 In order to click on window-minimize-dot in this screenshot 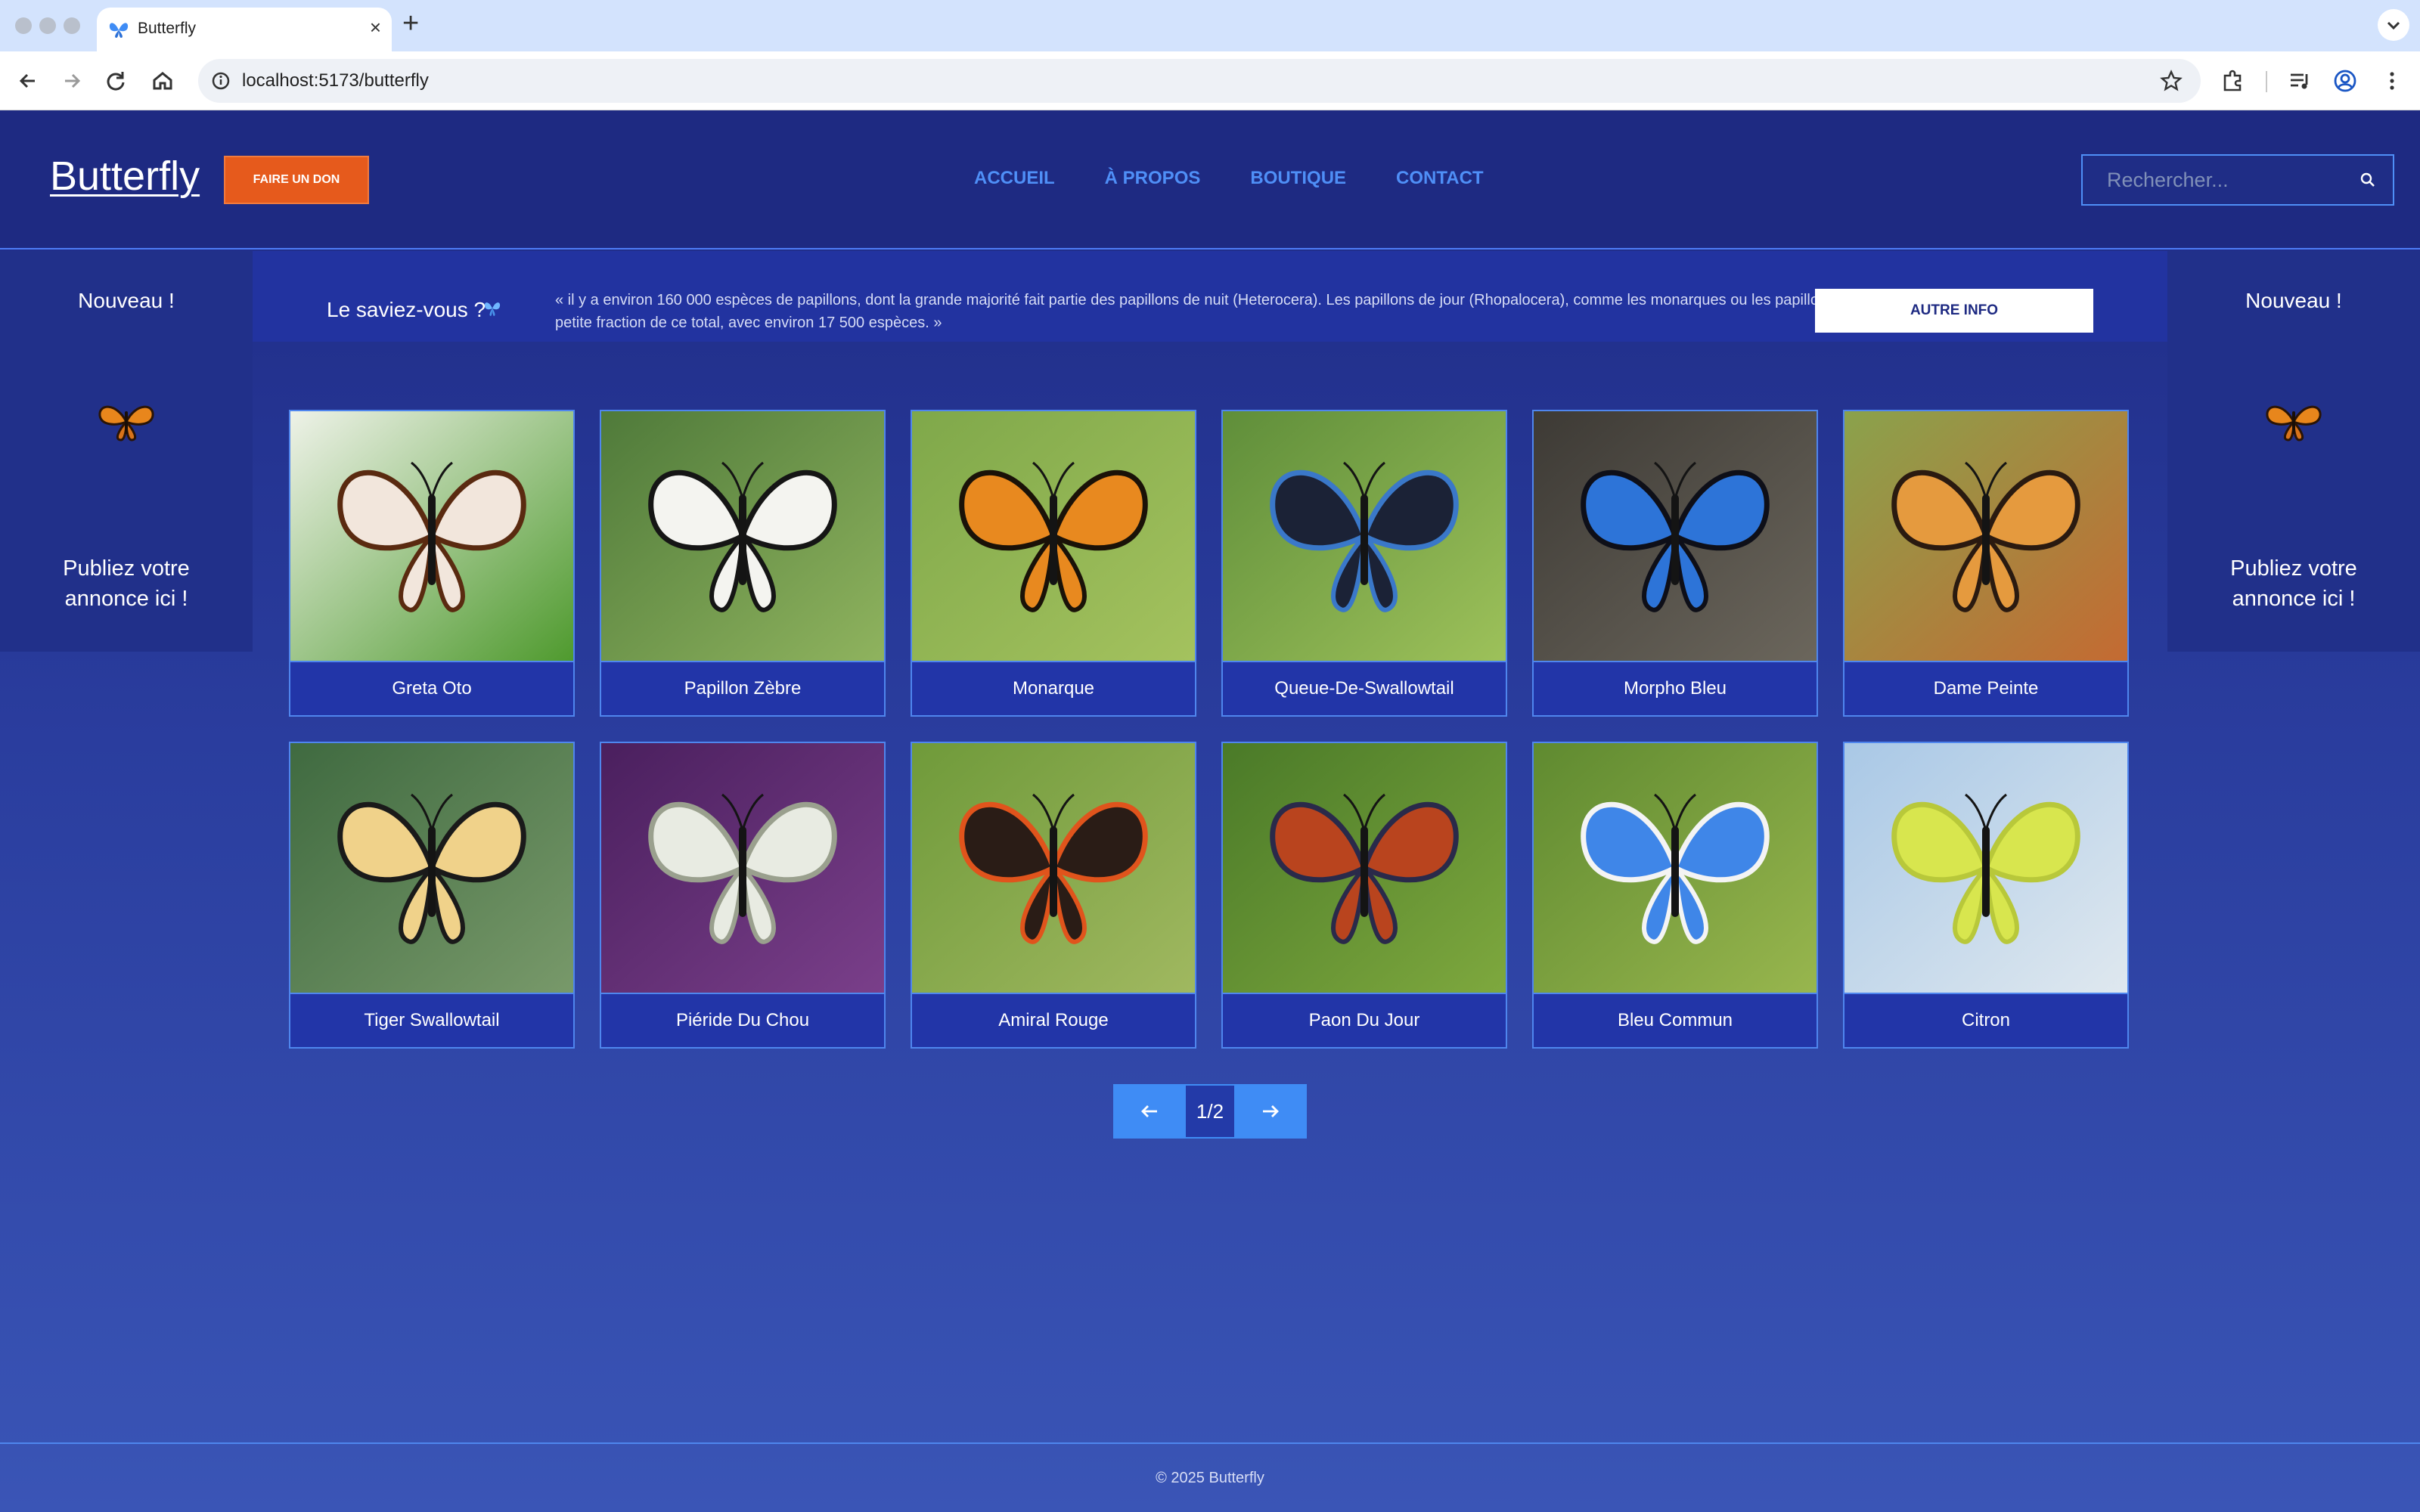, I will do `click(47, 26)`.